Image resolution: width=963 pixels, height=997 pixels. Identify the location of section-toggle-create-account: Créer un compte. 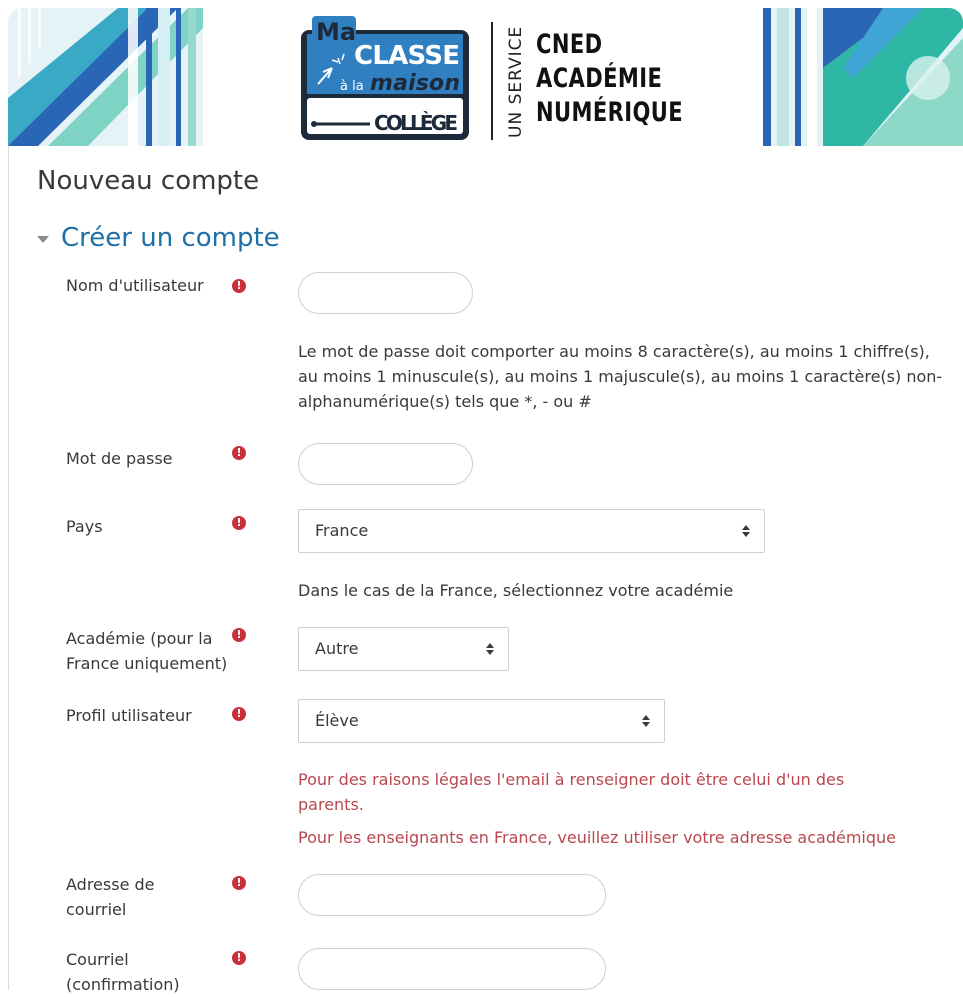
(158, 238).